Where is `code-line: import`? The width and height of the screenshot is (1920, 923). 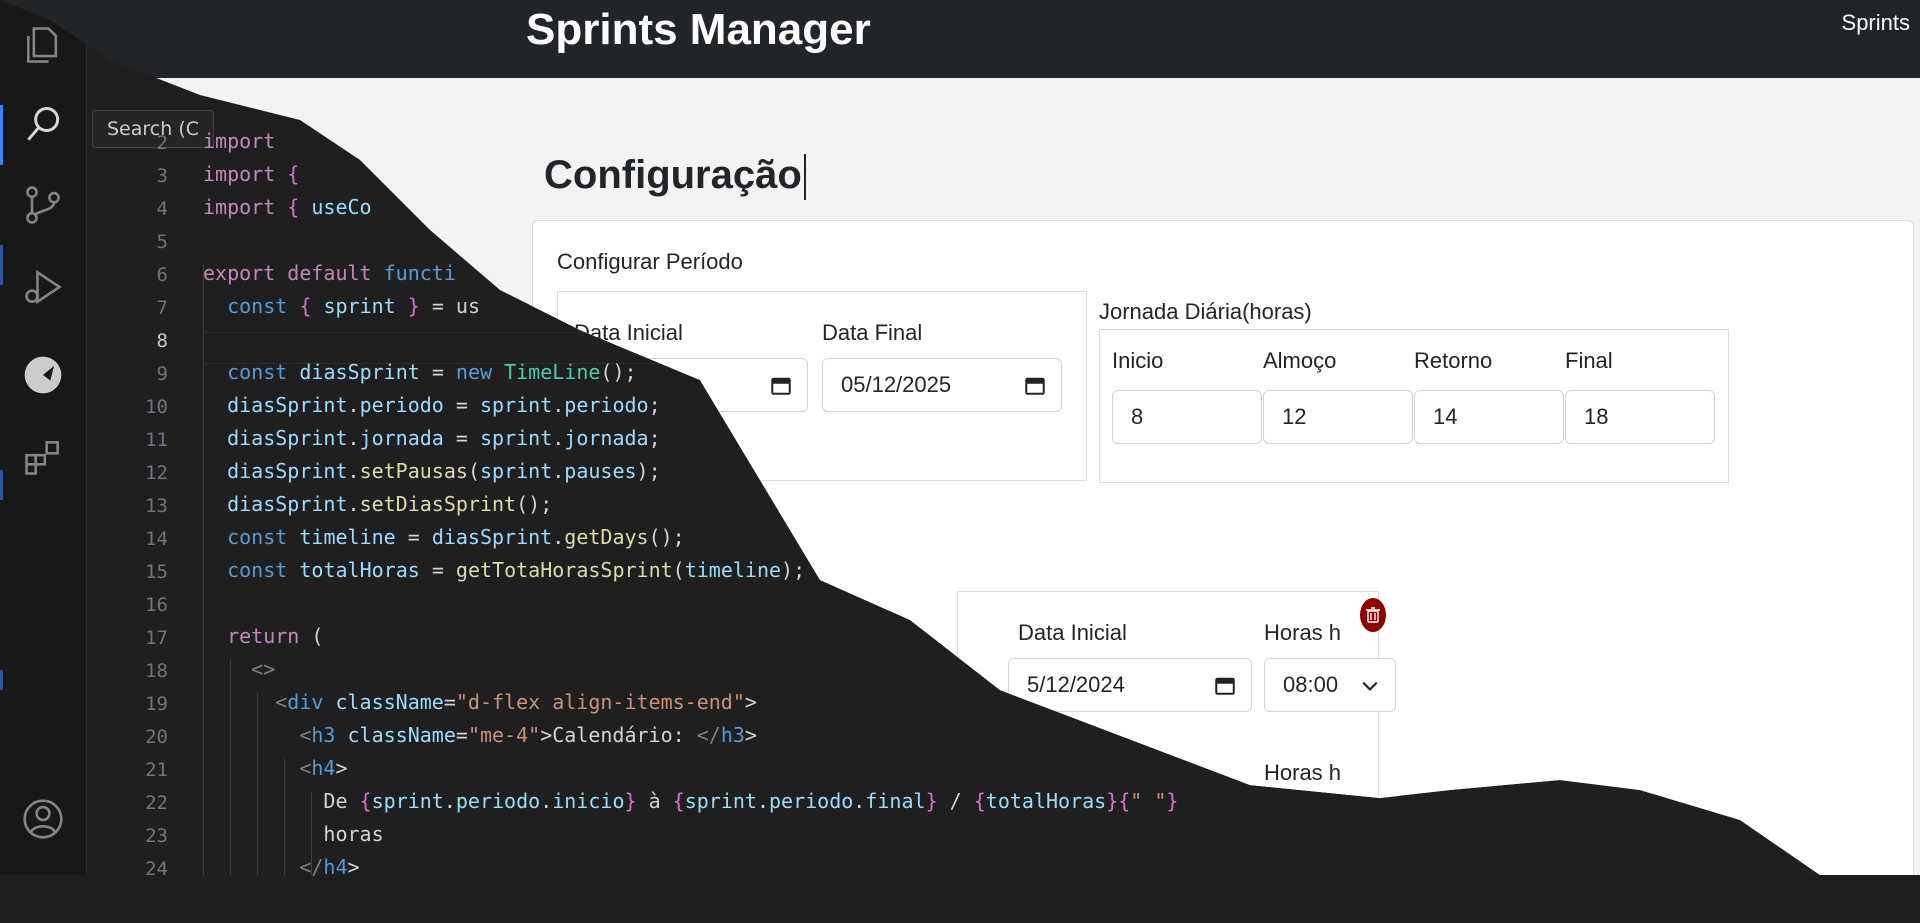
code-line: import is located at coordinates (239, 141).